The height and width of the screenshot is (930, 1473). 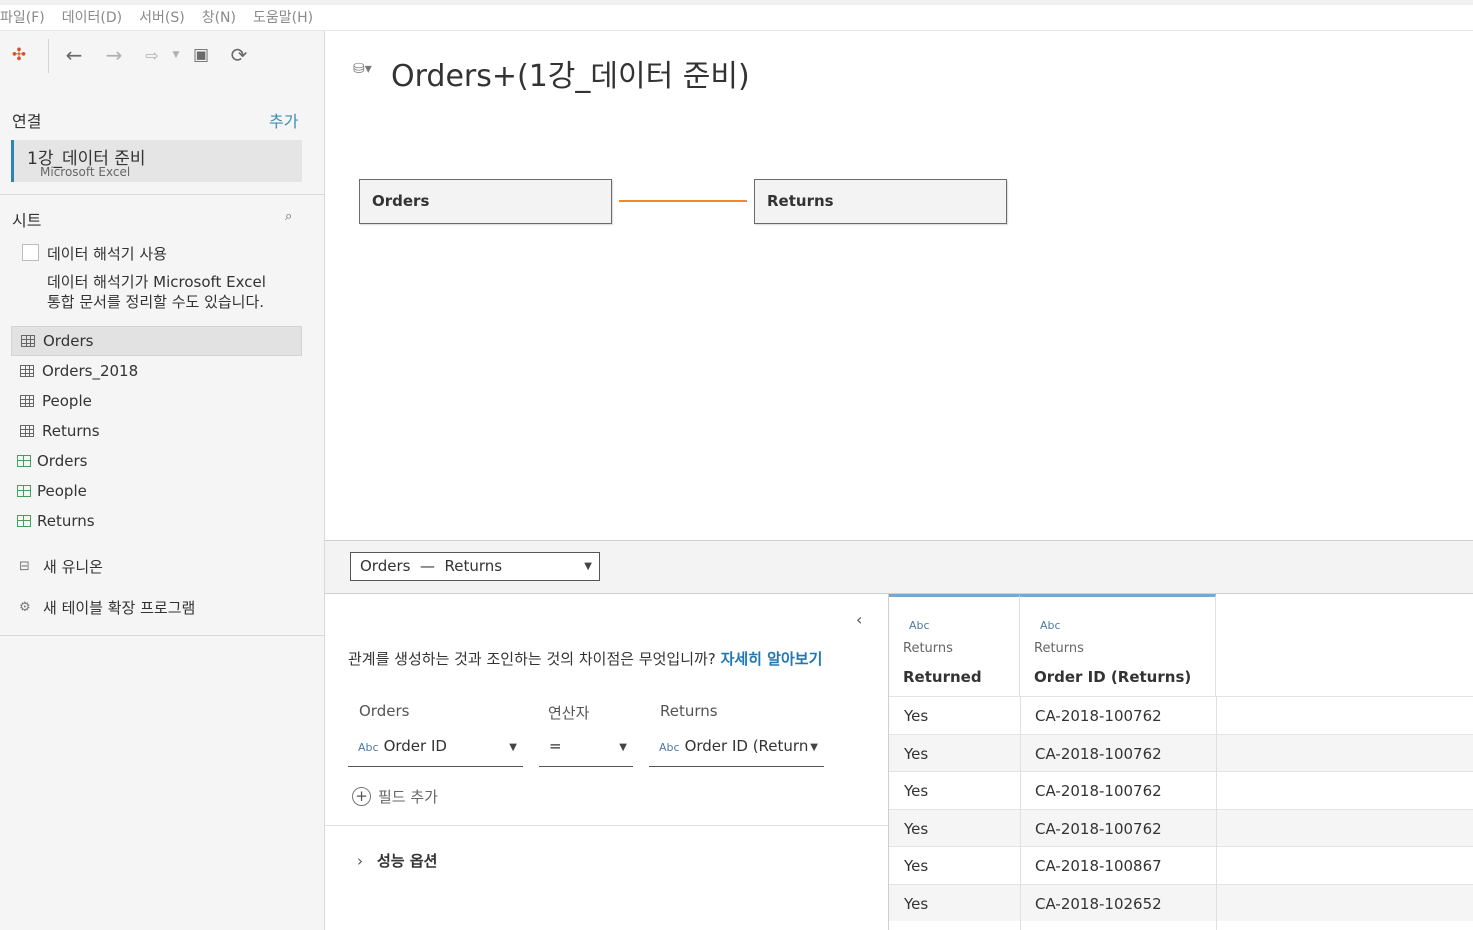 What do you see at coordinates (156, 401) in the screenshot?
I see `sheet-item-people: People` at bounding box center [156, 401].